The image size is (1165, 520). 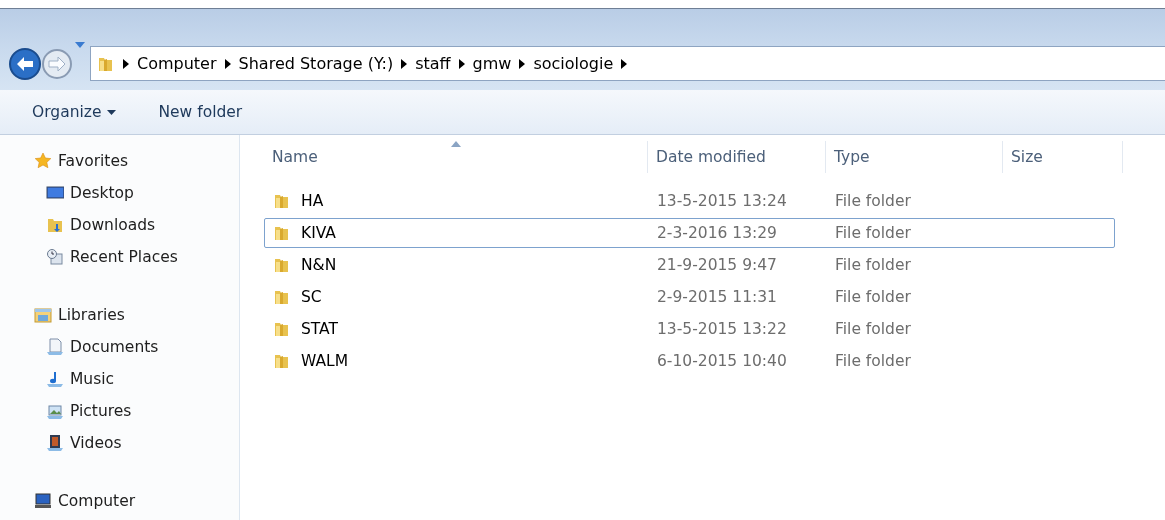 I want to click on toolbar-button: New folder, so click(x=200, y=112).